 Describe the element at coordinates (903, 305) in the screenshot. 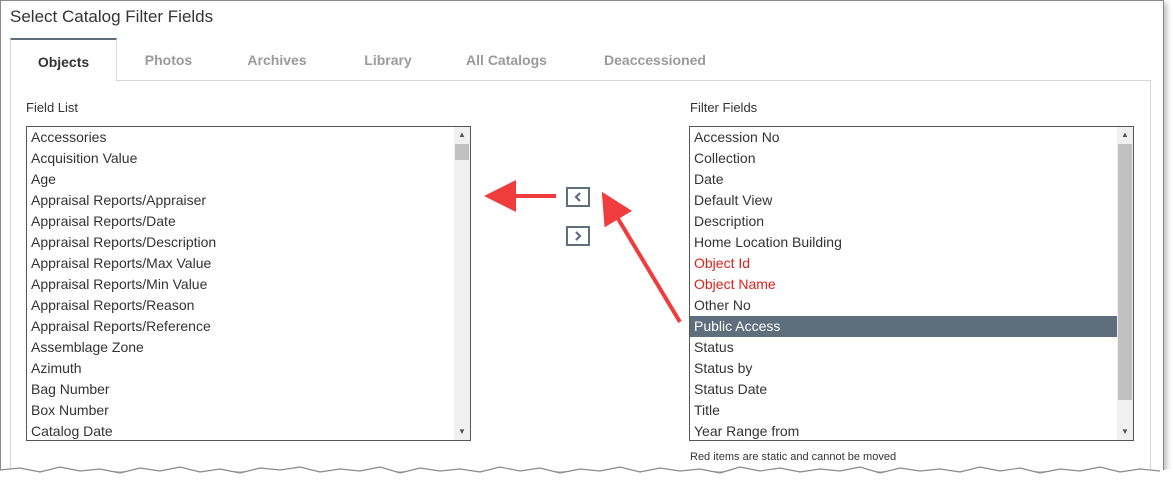

I see `list-item: Other No` at that location.